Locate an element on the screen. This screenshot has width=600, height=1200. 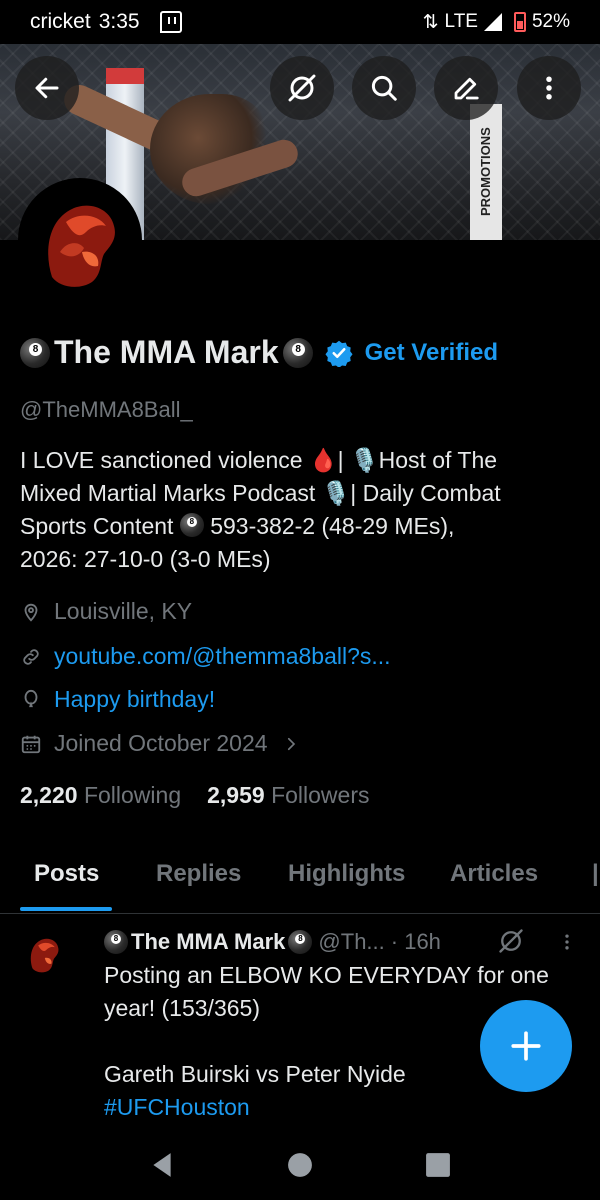
tab-posts: Posts is located at coordinates (66, 874).